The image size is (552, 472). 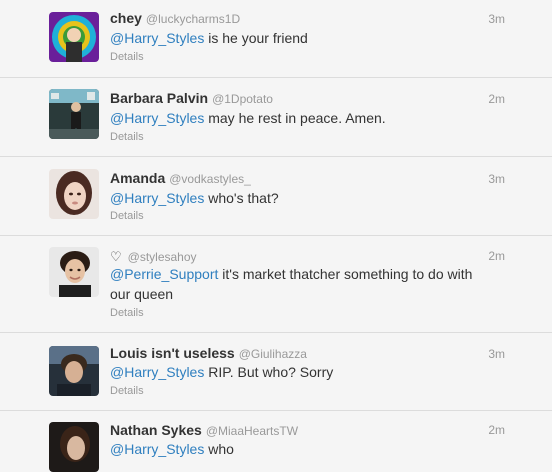 I want to click on user-name: Amanda, so click(x=137, y=178).